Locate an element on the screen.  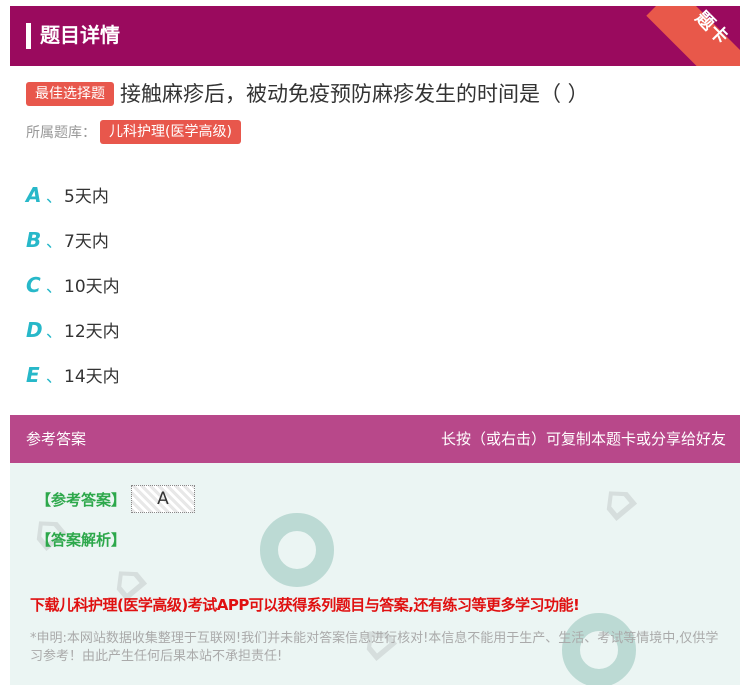
answer-section-title: 参考答案 is located at coordinates (56, 439).